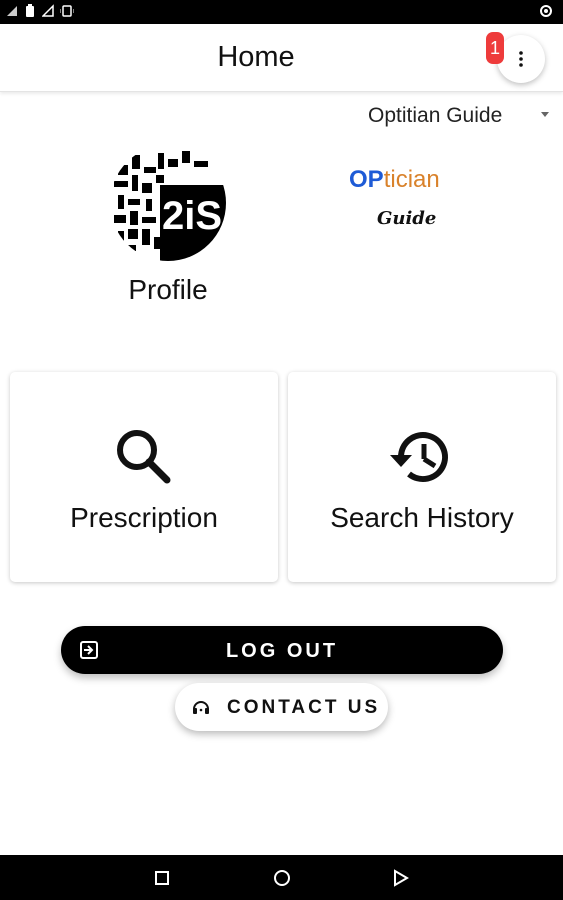 The width and height of the screenshot is (563, 900). I want to click on profile-label: Profile, so click(168, 290).